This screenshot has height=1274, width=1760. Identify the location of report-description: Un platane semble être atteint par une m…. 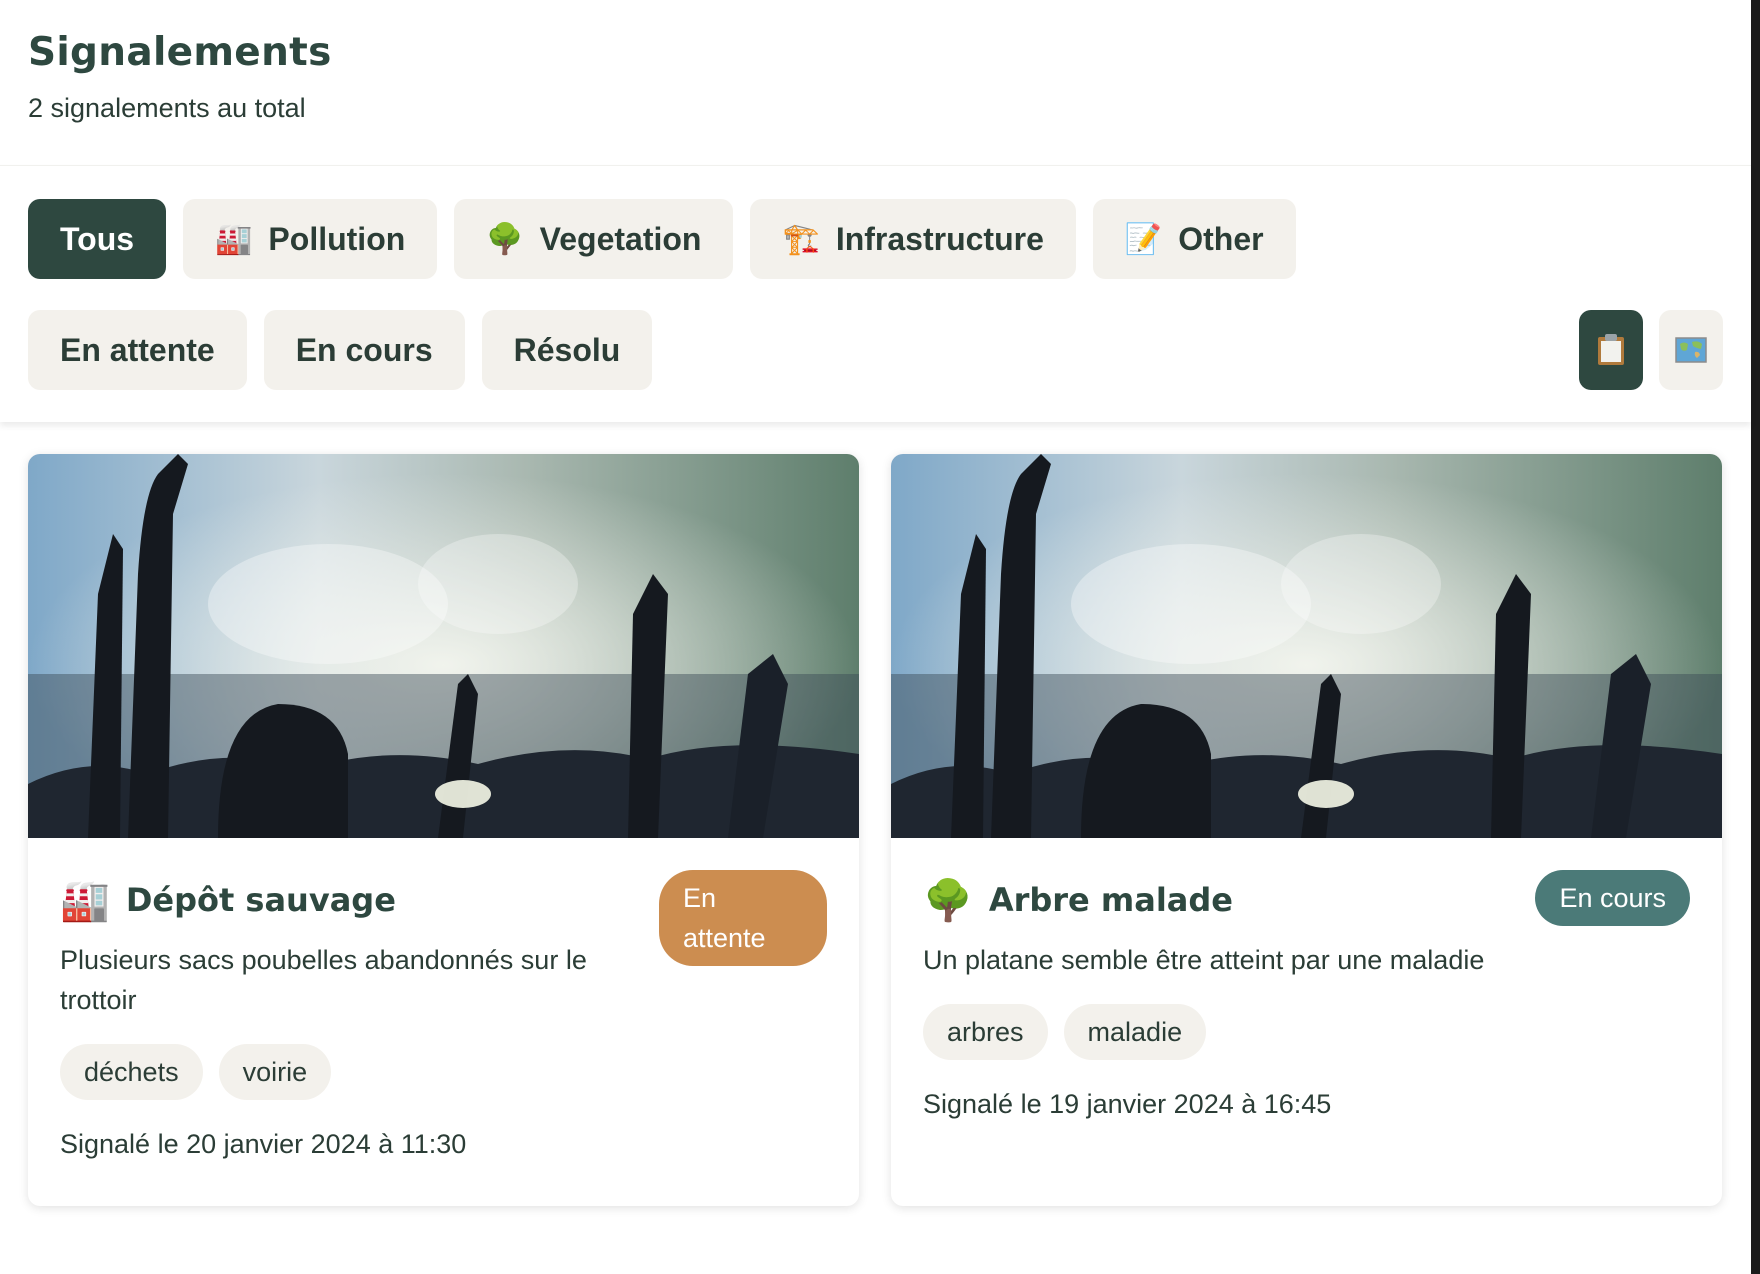
(1204, 960).